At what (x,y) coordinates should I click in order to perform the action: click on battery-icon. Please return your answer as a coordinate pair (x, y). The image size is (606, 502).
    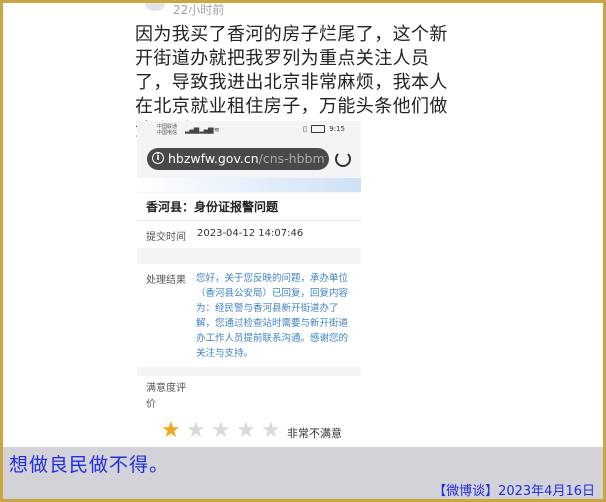
    Looking at the image, I should click on (318, 129).